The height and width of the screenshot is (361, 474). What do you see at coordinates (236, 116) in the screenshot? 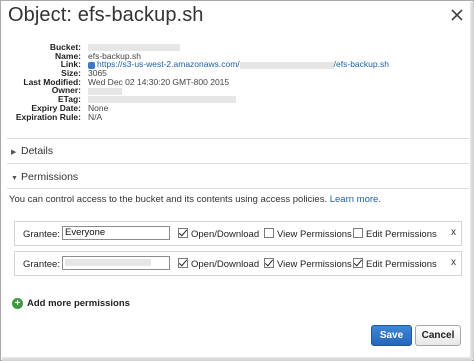
I see `property-row-expiration-rule: Expiration Rule: N/A` at bounding box center [236, 116].